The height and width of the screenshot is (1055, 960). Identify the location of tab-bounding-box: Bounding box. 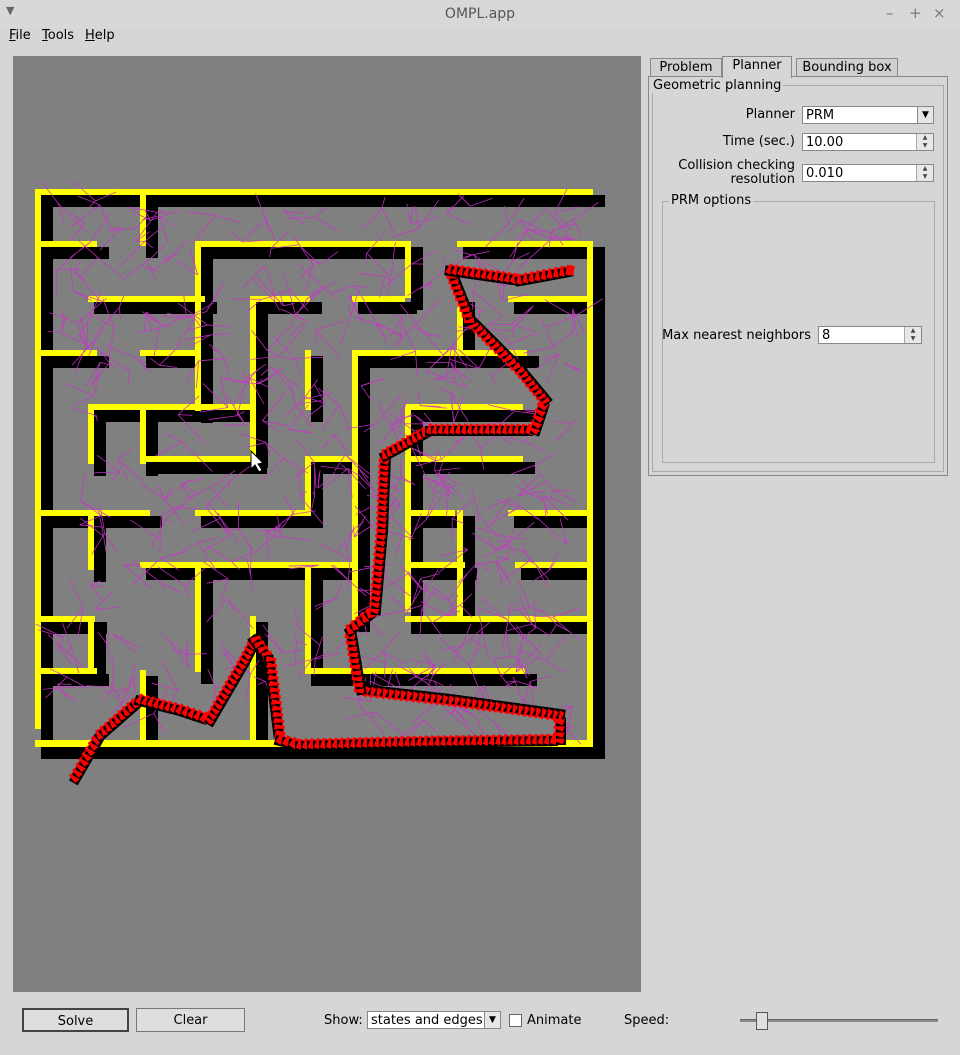
(847, 67).